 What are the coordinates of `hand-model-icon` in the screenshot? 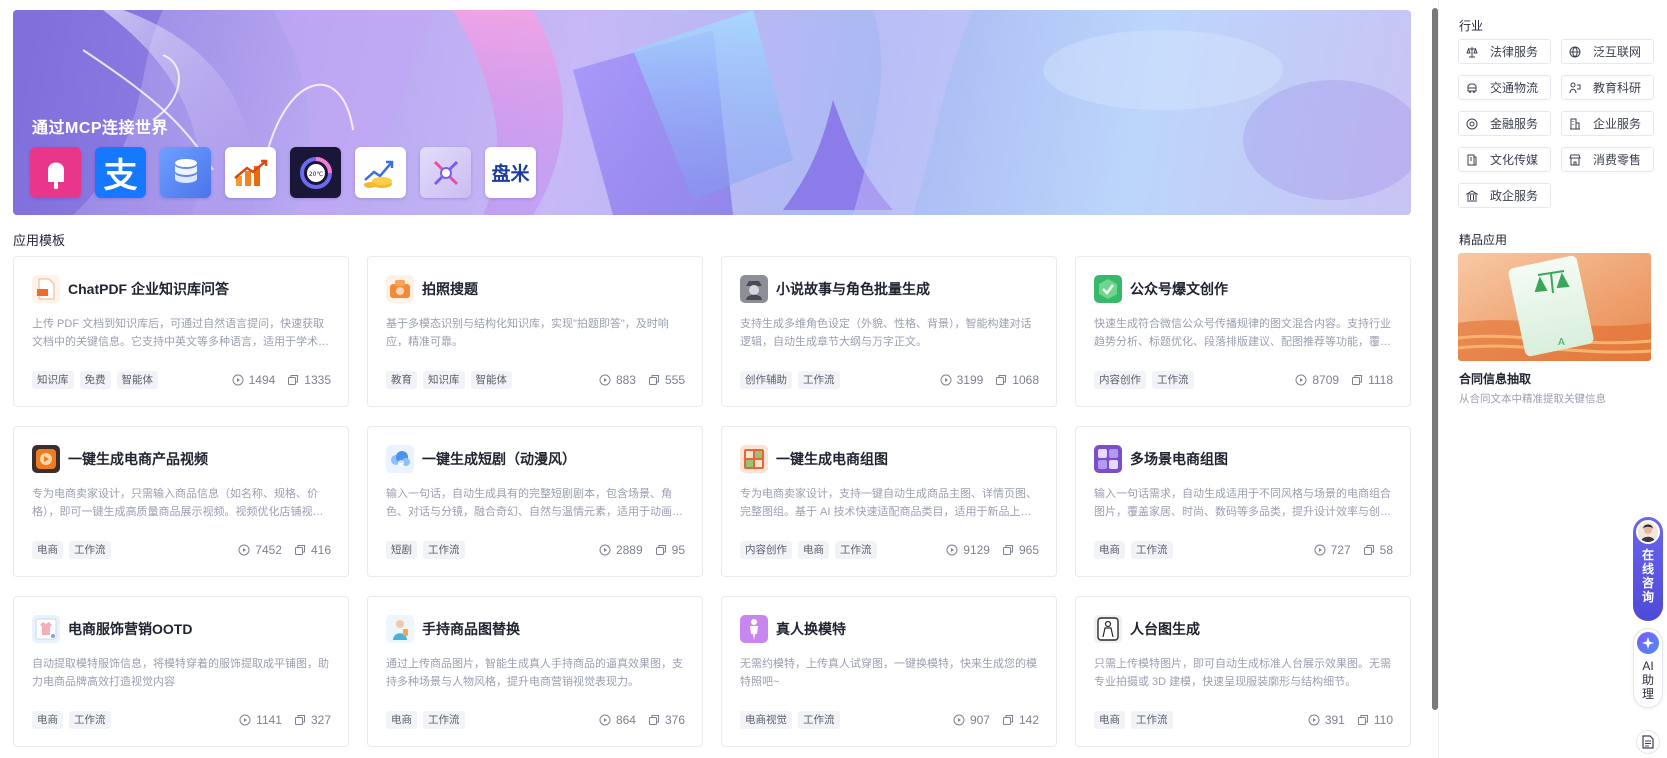 It's located at (400, 629).